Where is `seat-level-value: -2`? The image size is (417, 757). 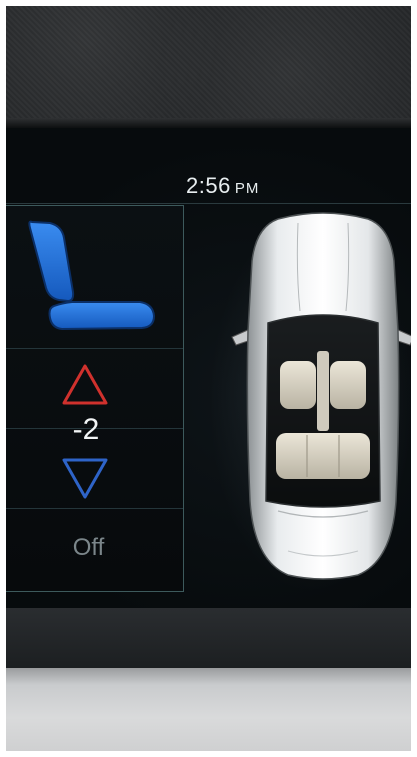
seat-level-value: -2 is located at coordinates (86, 429).